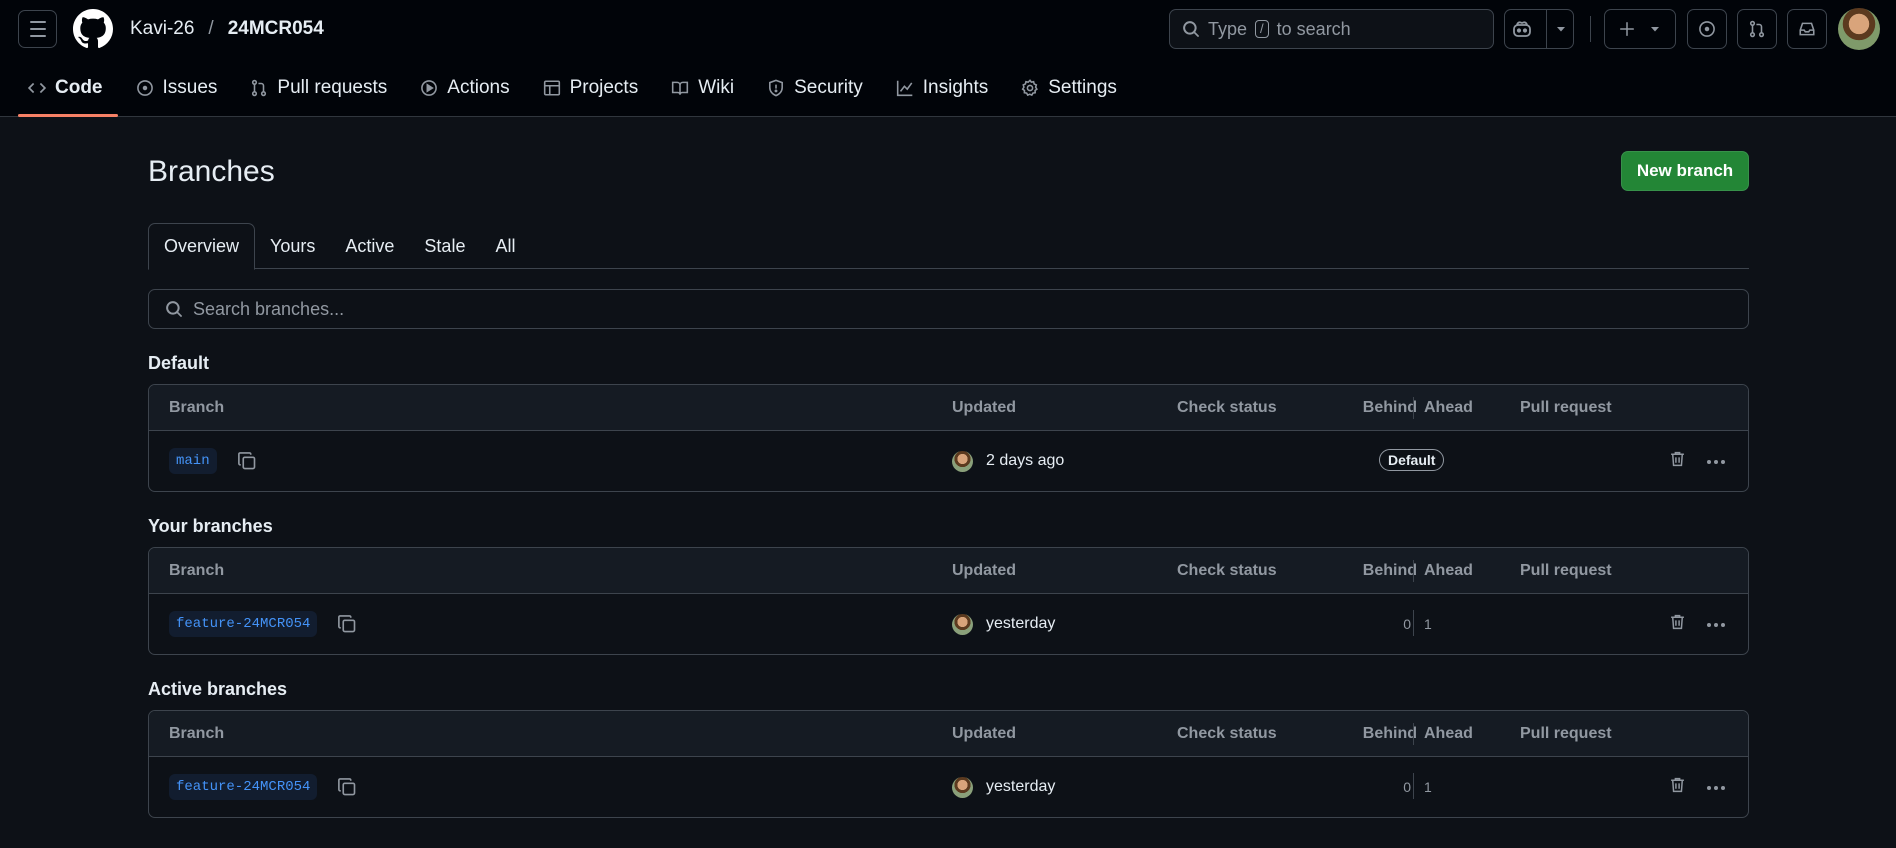  What do you see at coordinates (955, 87) in the screenshot?
I see `tab-label: Insights` at bounding box center [955, 87].